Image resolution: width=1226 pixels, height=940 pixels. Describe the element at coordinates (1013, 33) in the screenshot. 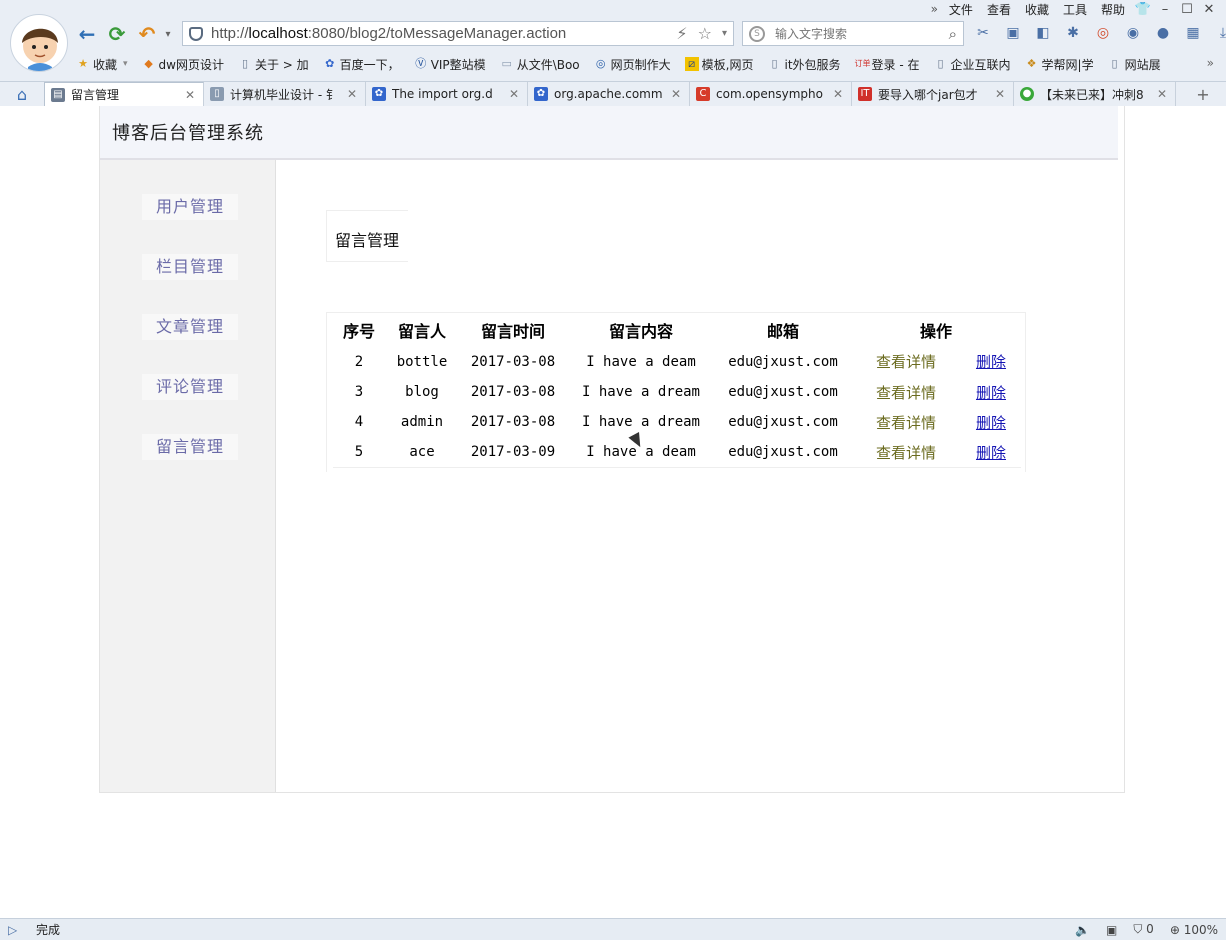

I see `screenshot-icon: ▣` at that location.